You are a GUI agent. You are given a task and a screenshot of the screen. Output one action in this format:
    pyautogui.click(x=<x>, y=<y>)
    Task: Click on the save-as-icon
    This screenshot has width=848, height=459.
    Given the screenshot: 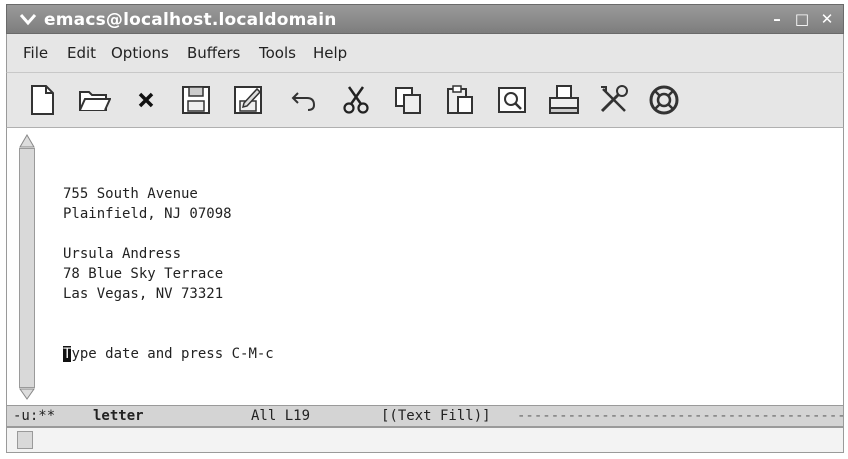 What is the action you would take?
    pyautogui.click(x=248, y=100)
    